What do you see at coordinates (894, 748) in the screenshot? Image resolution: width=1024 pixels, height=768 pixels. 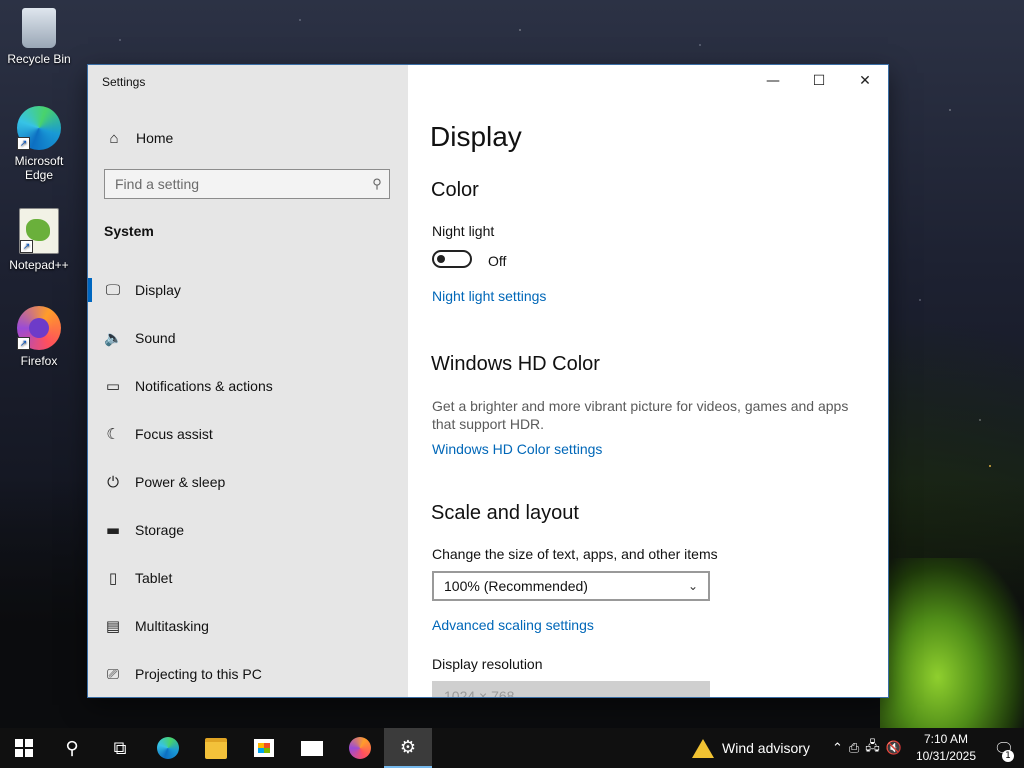 I see `volume-muted-icon: 🔇` at bounding box center [894, 748].